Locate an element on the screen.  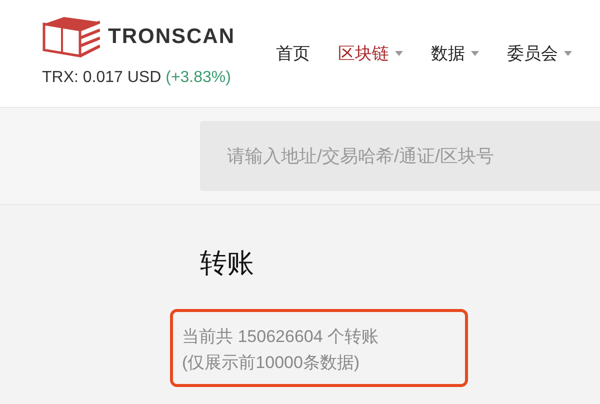
price-change: (+3.83%) is located at coordinates (198, 77).